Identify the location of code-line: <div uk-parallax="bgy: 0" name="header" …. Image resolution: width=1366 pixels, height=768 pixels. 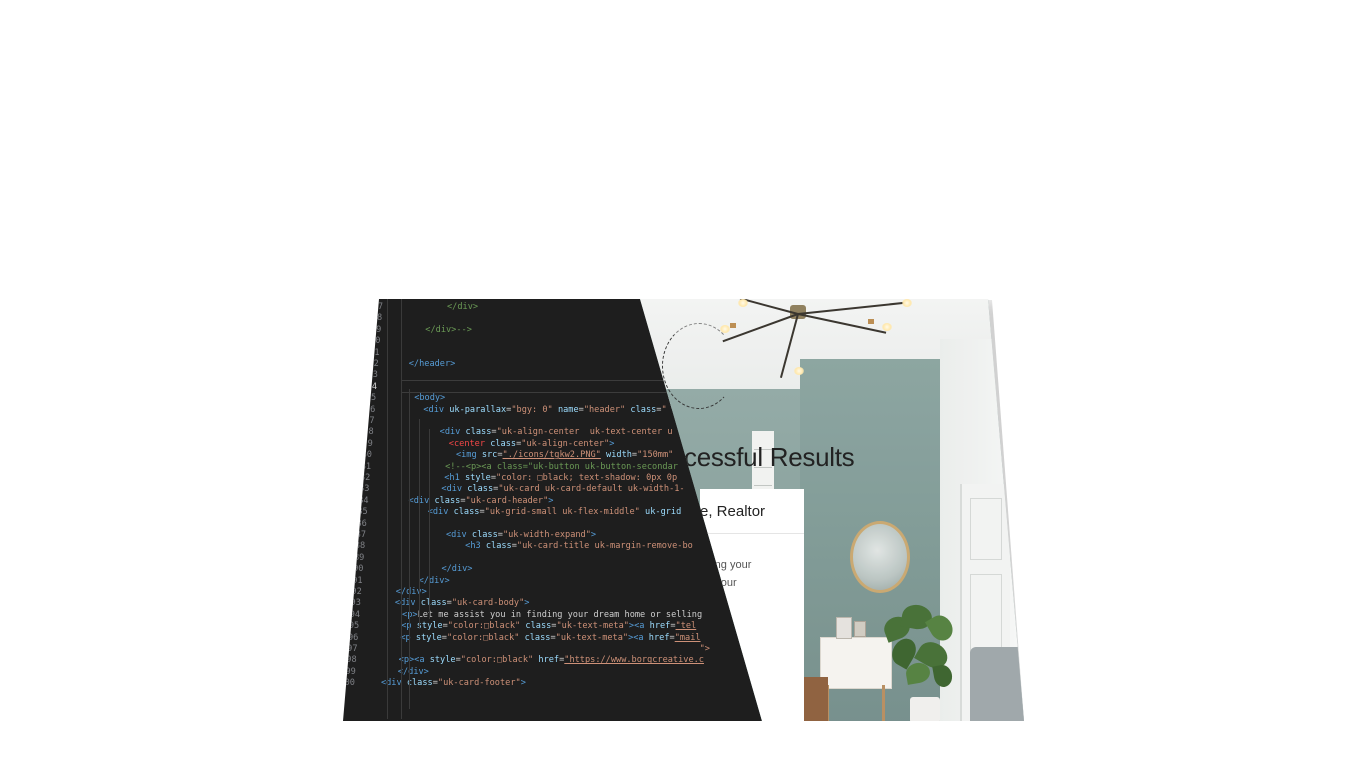
(544, 410).